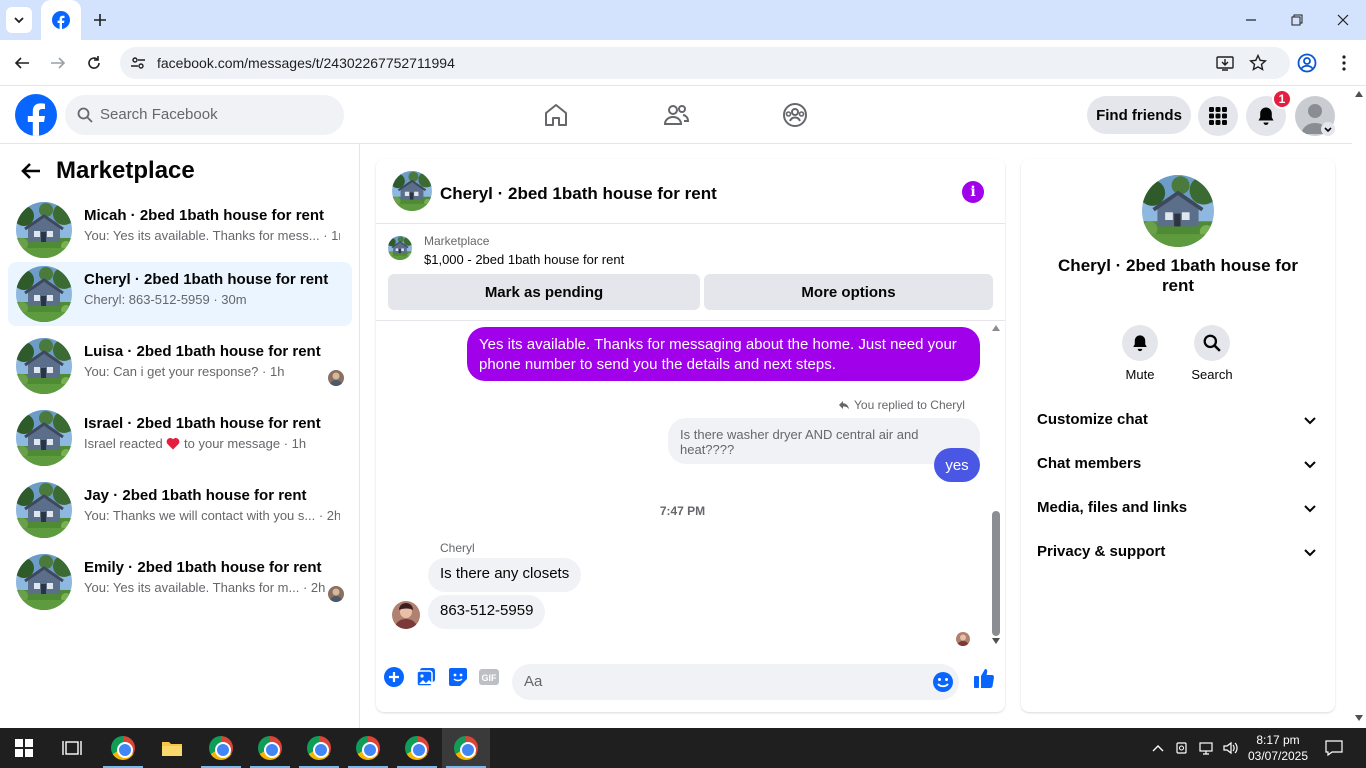 The image size is (1366, 768). What do you see at coordinates (138, 63) in the screenshot?
I see `site-info-icon` at bounding box center [138, 63].